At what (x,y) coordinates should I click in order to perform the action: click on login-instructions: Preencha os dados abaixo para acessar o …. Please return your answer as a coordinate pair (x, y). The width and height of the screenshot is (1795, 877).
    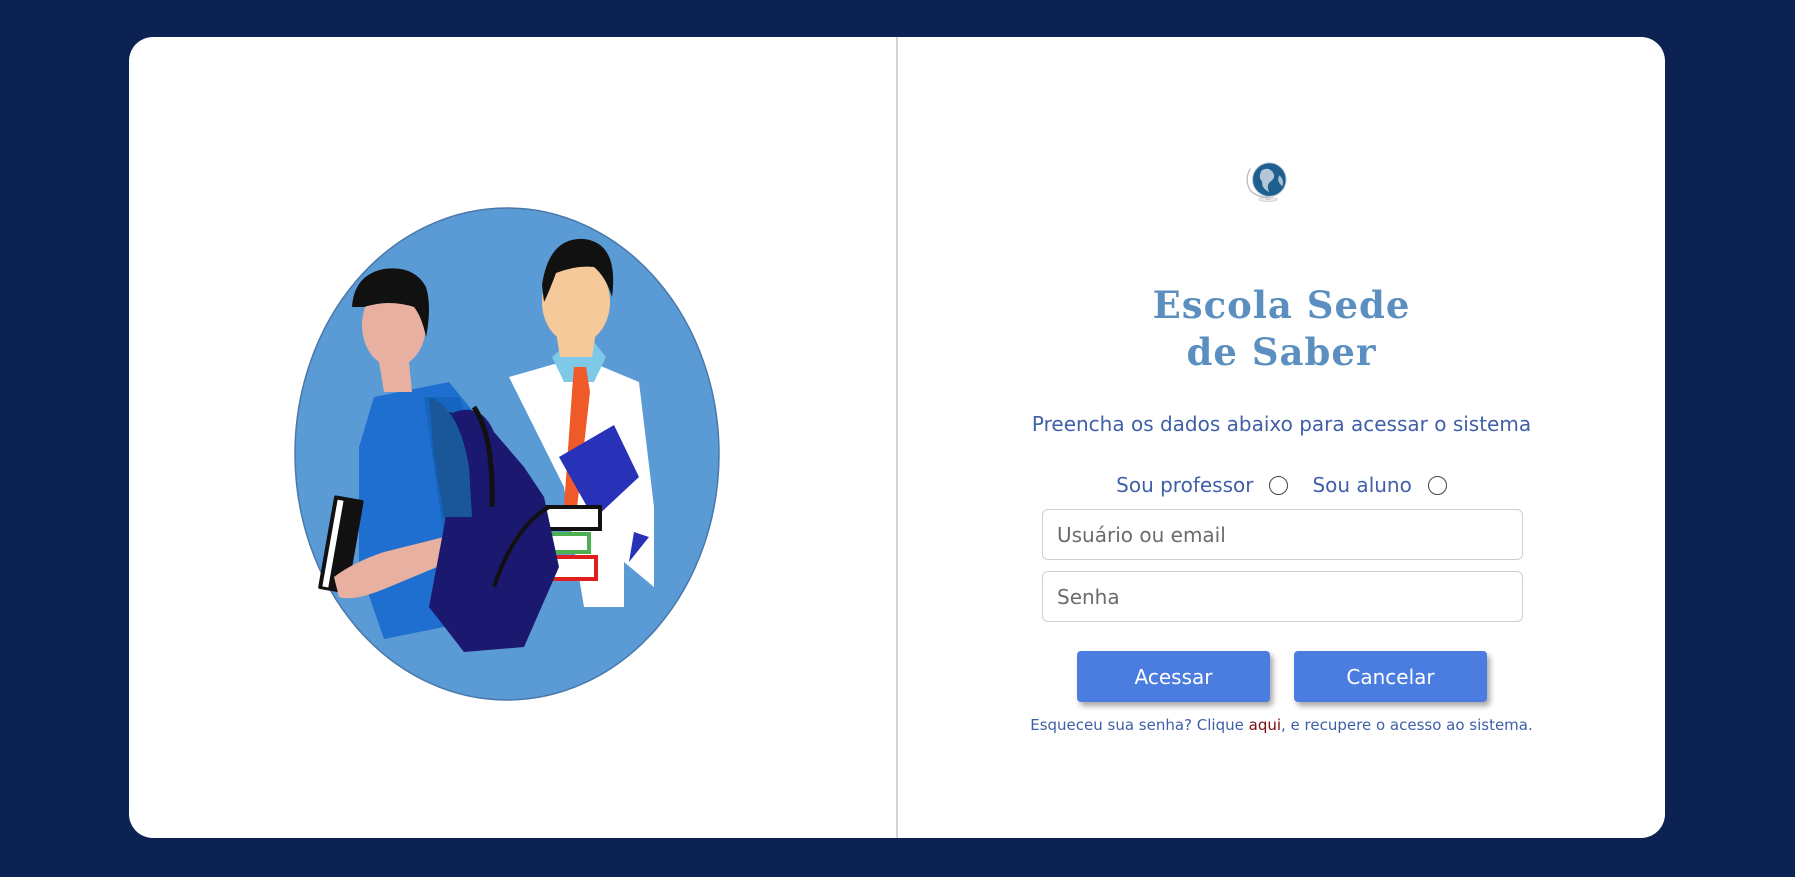
    Looking at the image, I should click on (1281, 424).